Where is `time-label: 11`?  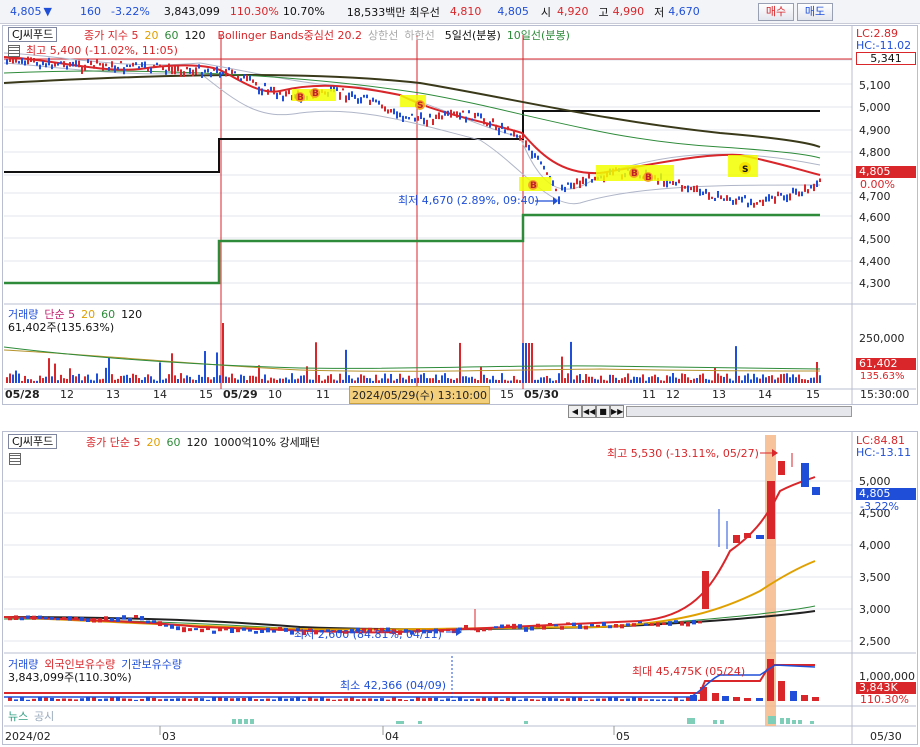
time-label: 11 is located at coordinates (649, 394).